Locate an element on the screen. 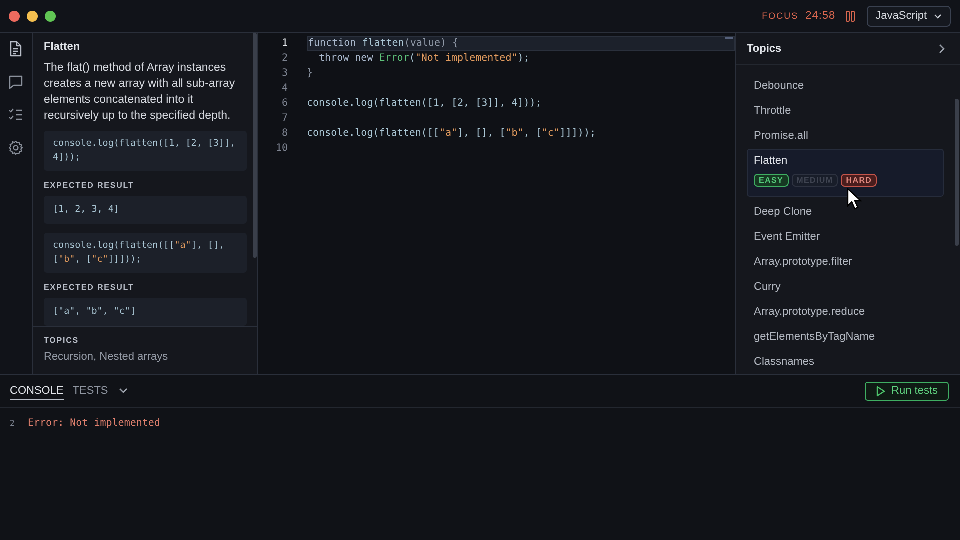 The height and width of the screenshot is (540, 960). section-label: TOPICS is located at coordinates (62, 340).